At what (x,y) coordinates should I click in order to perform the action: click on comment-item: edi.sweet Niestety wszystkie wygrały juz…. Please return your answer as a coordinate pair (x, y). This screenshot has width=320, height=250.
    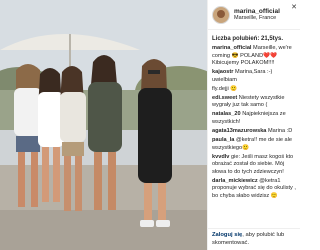
    Looking at the image, I should click on (254, 102).